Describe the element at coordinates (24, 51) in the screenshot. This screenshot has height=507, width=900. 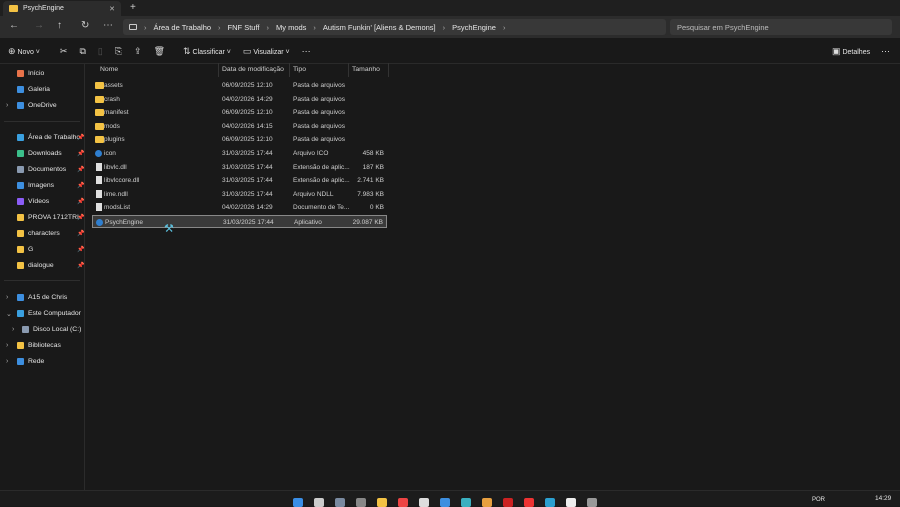
I see `new-button: ⊕ Novo ˅` at that location.